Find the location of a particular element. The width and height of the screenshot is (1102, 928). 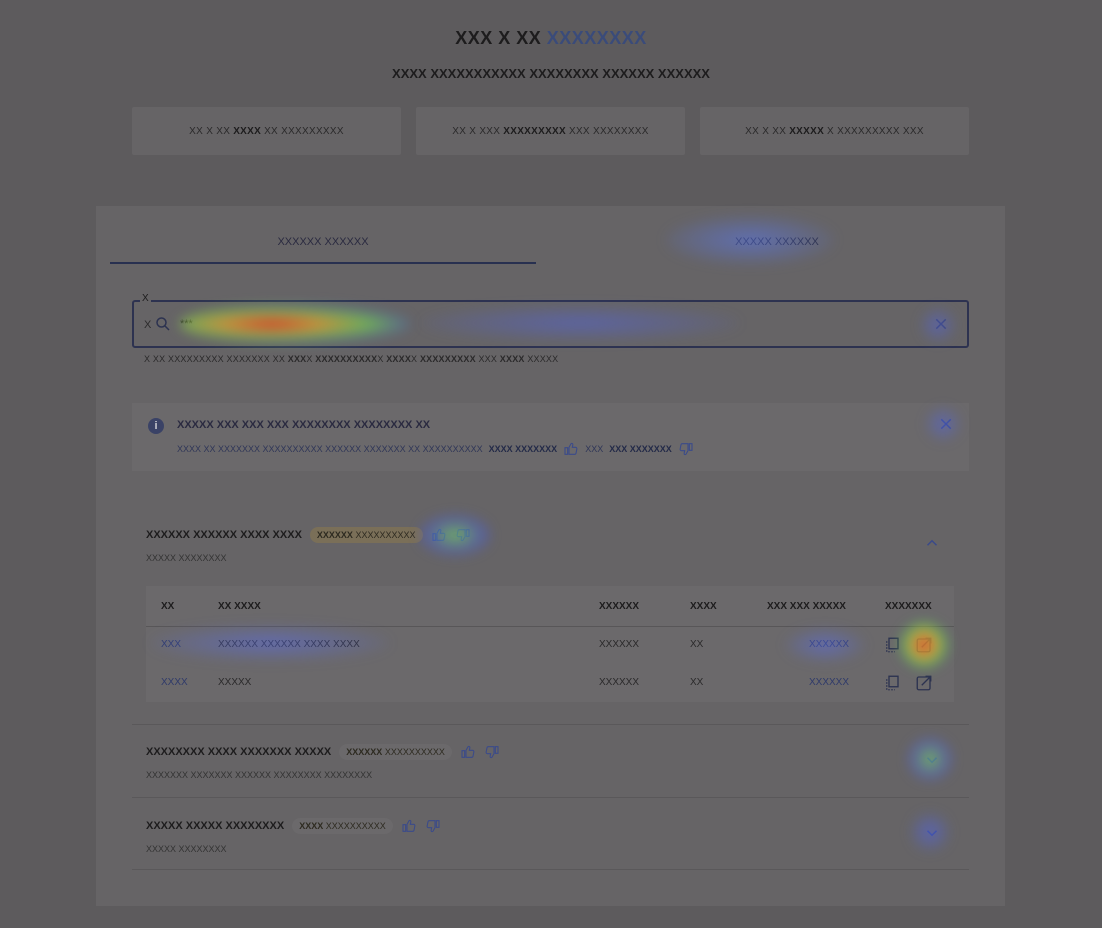

stat-card: XX X XX XXXX XX XXXXXXXXX is located at coordinates (266, 131).